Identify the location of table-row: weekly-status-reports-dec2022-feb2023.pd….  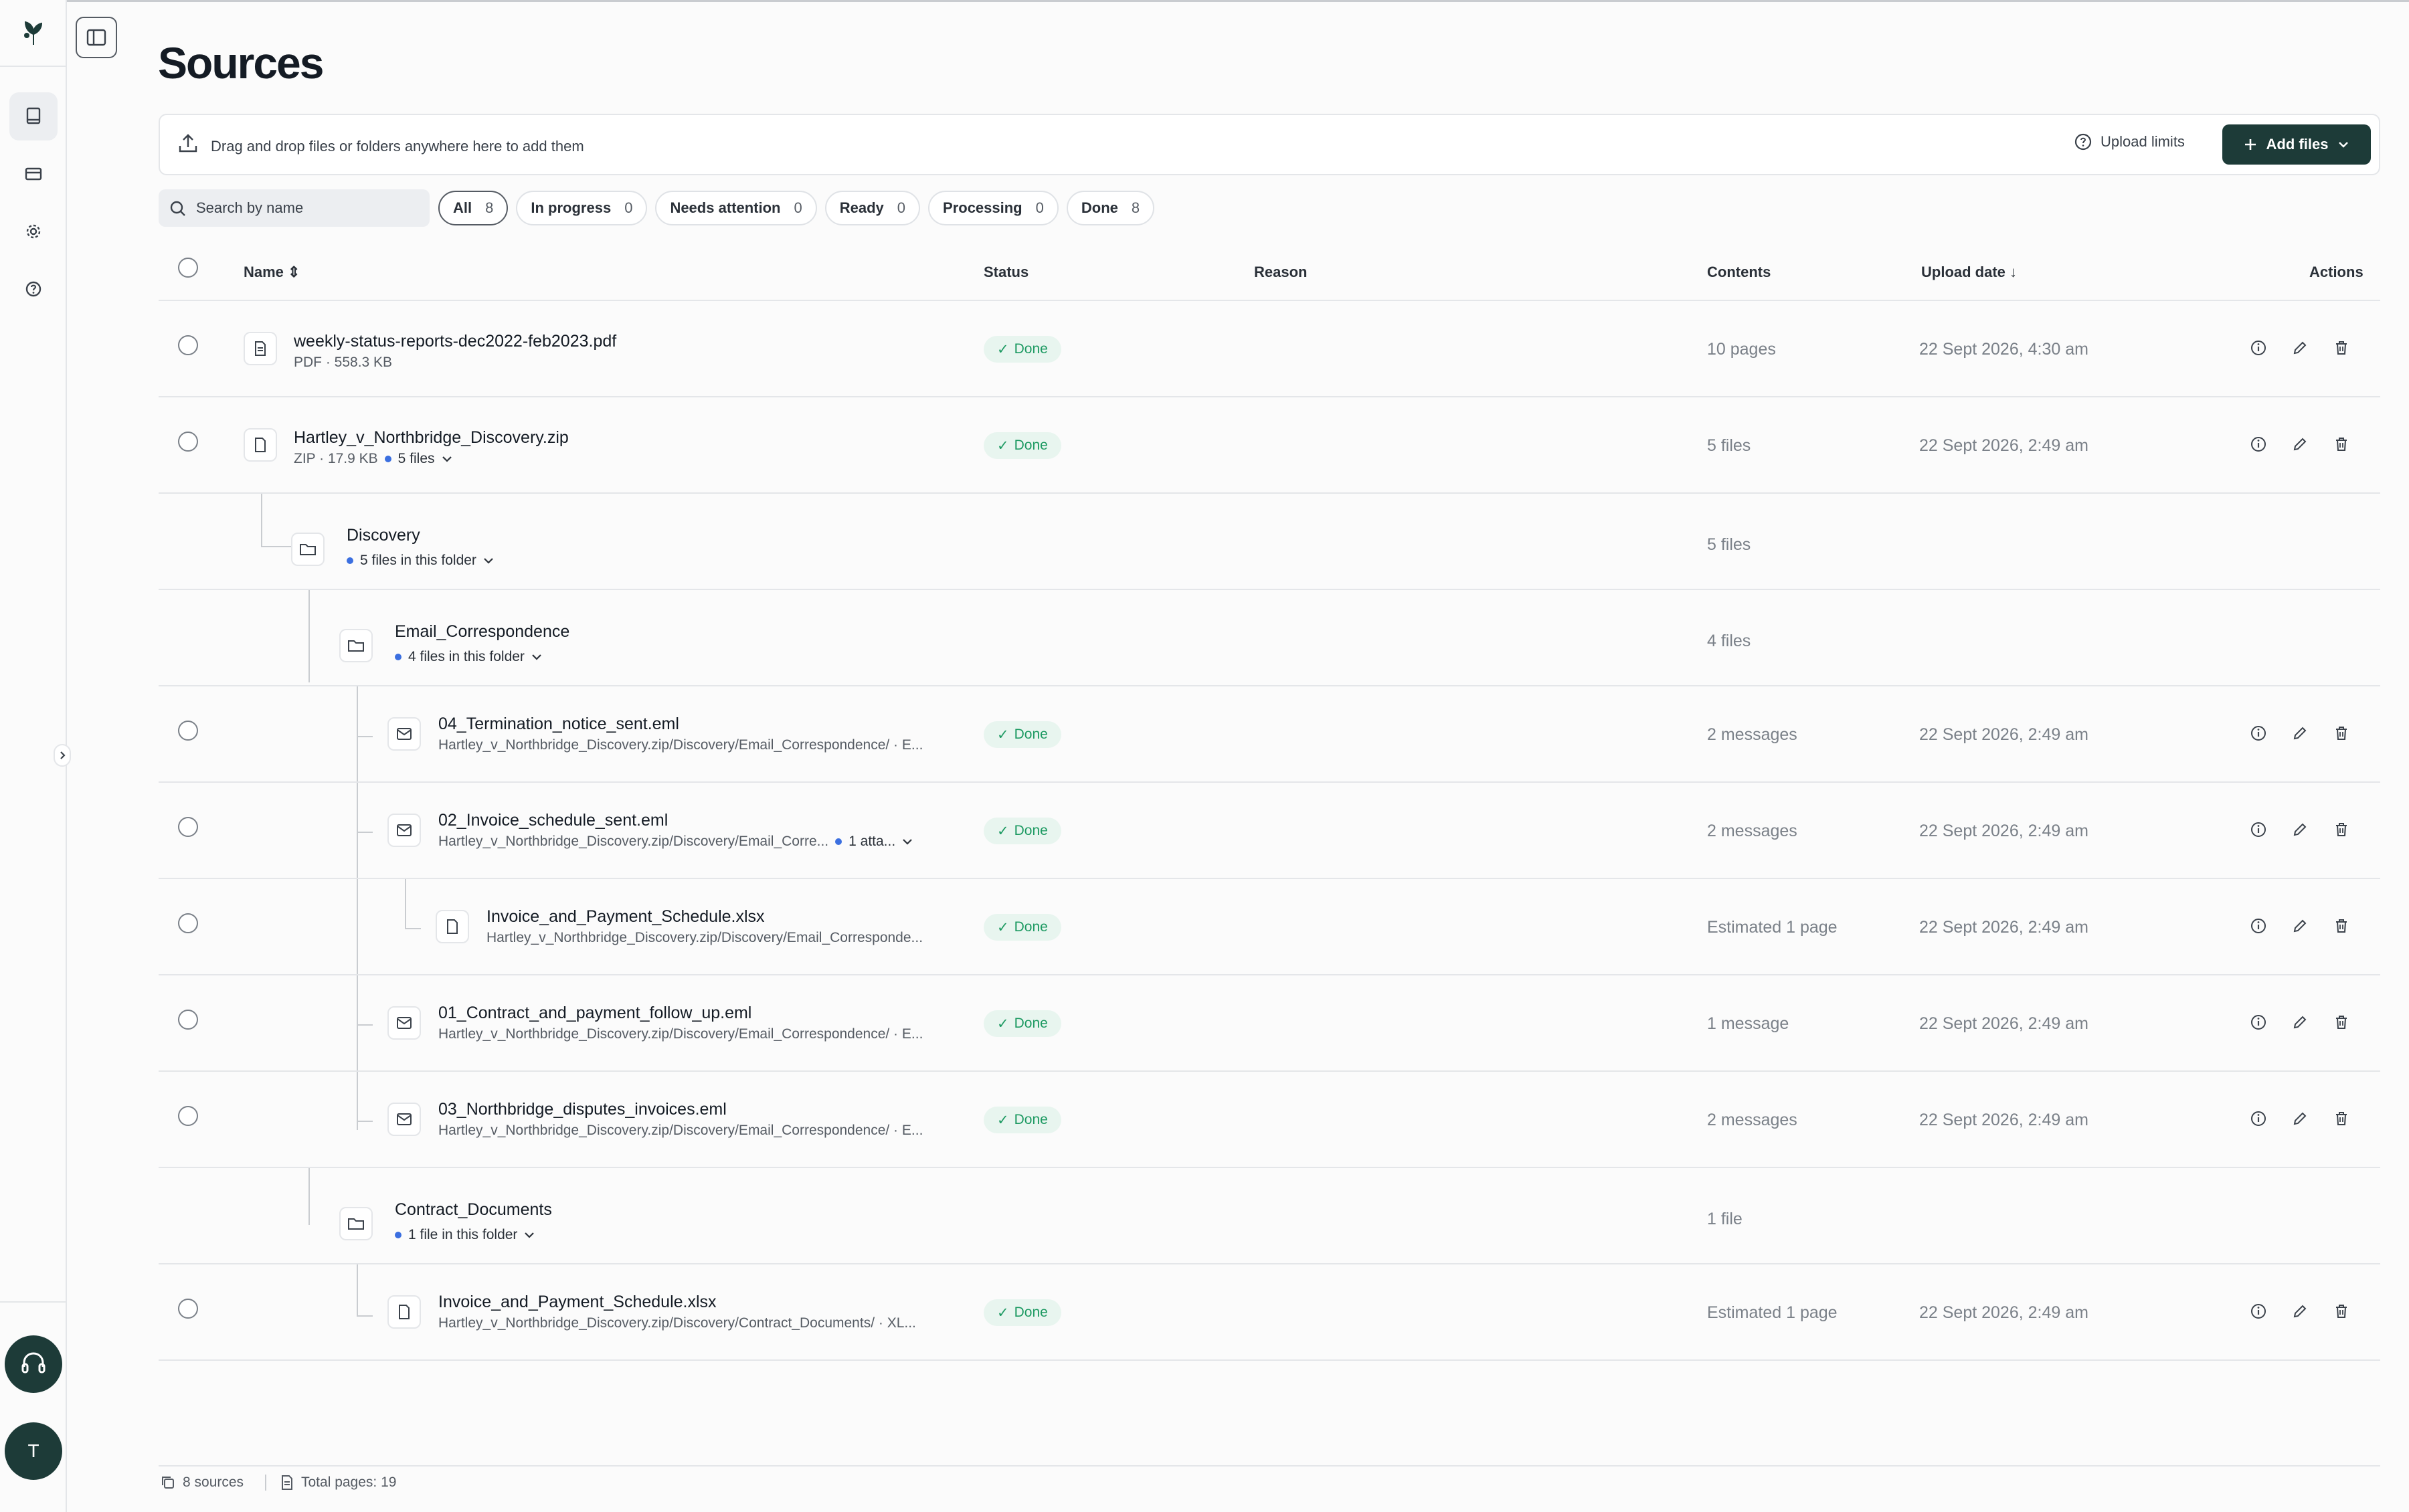
(1269, 349).